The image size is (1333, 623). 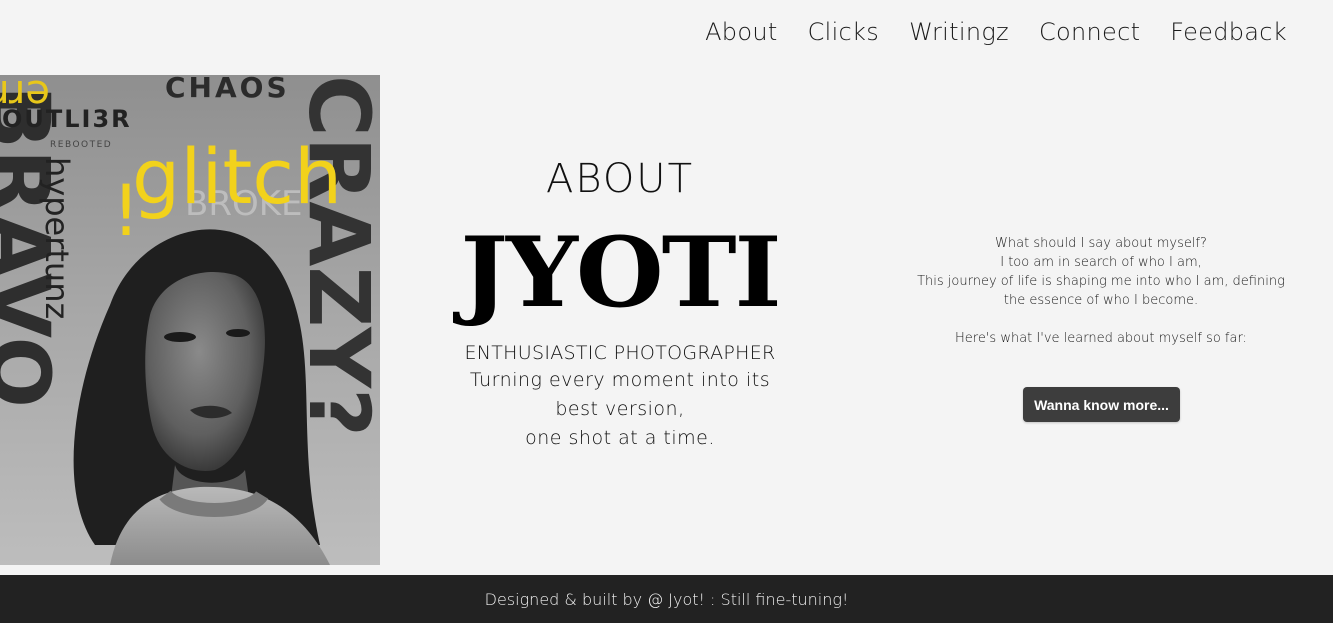 I want to click on poster-word-glitch: glitch, so click(x=237, y=176).